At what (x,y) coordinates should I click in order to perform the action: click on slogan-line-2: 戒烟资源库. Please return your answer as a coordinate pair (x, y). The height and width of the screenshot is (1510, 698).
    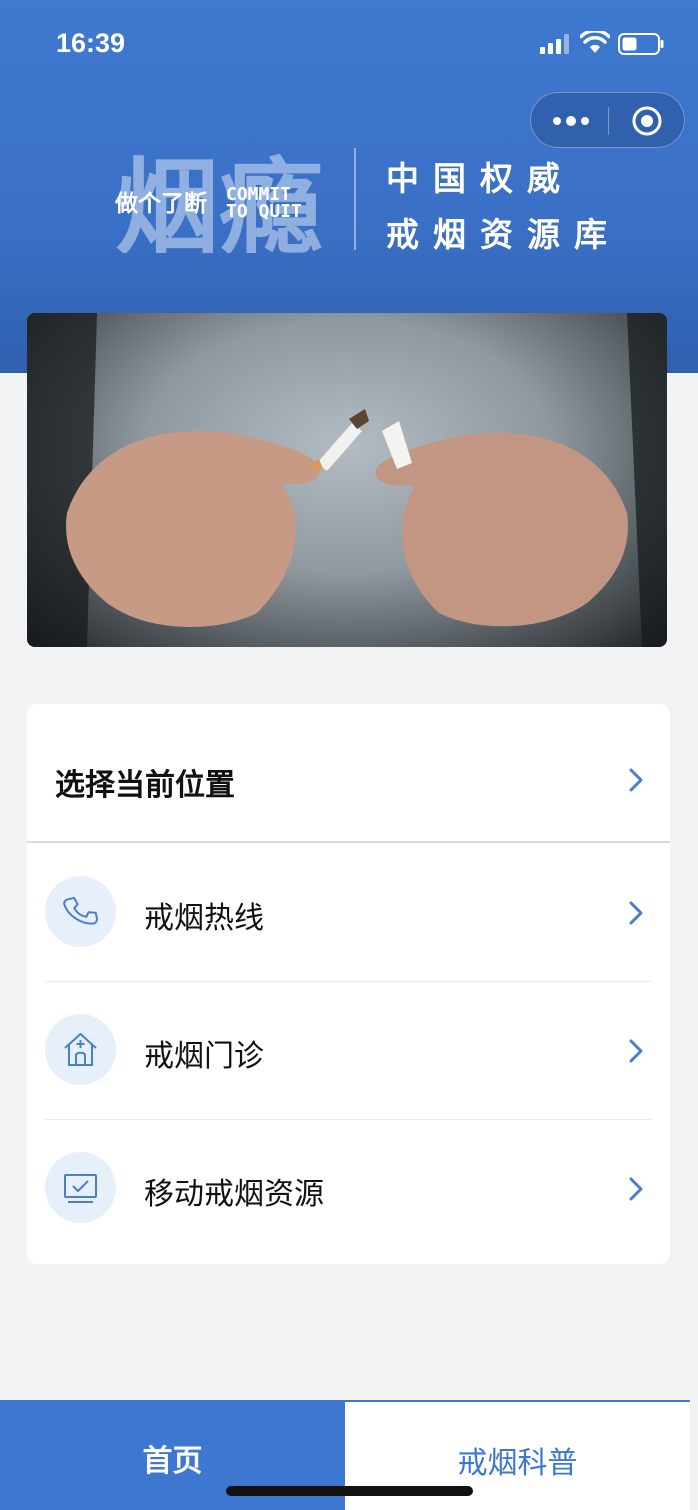
    Looking at the image, I should click on (503, 234).